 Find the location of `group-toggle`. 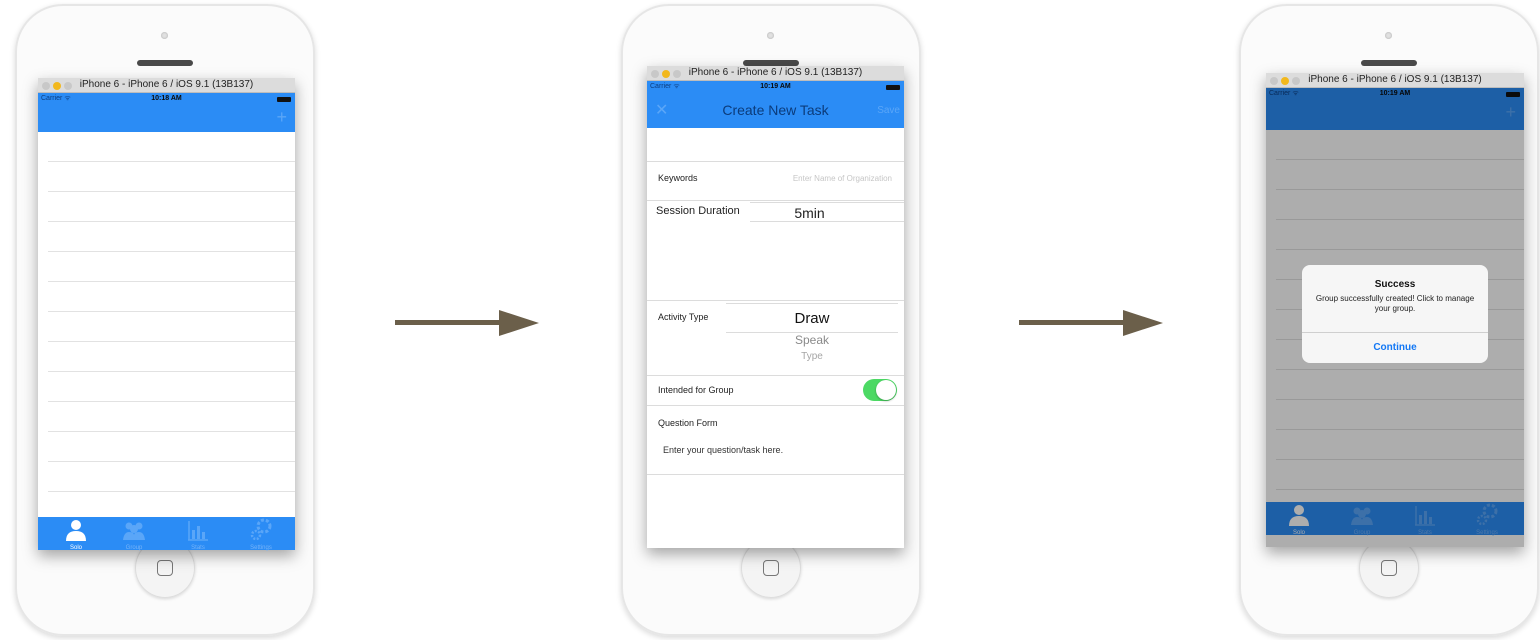

group-toggle is located at coordinates (880, 390).